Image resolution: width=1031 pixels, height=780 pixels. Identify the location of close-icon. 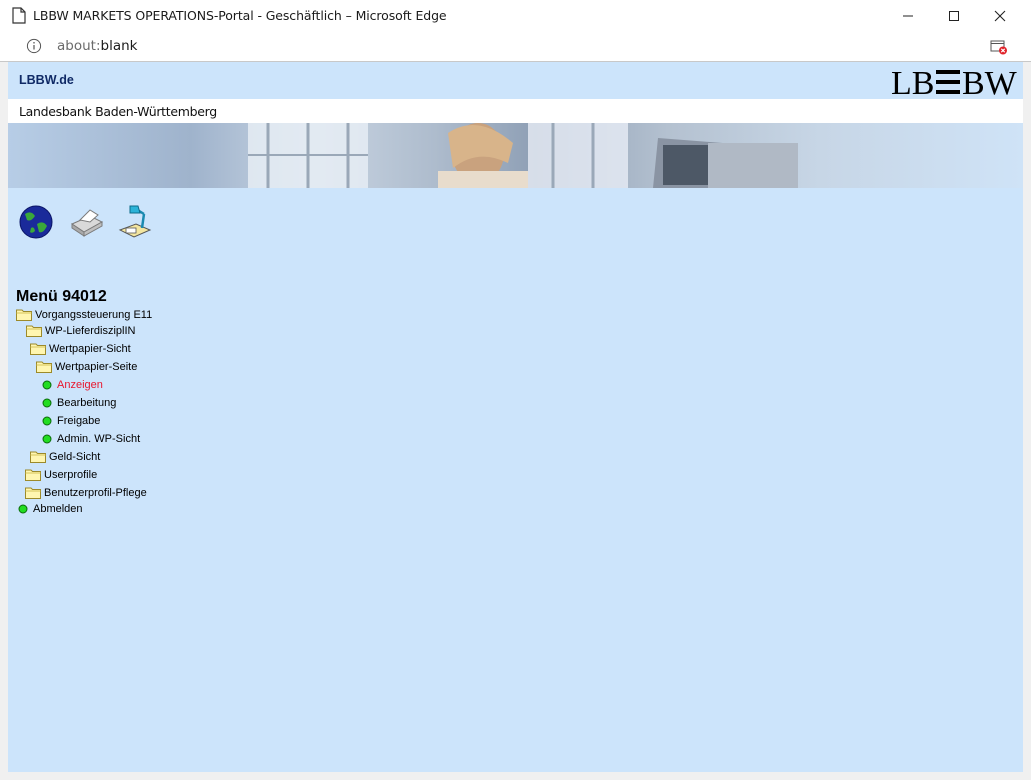
(1000, 16).